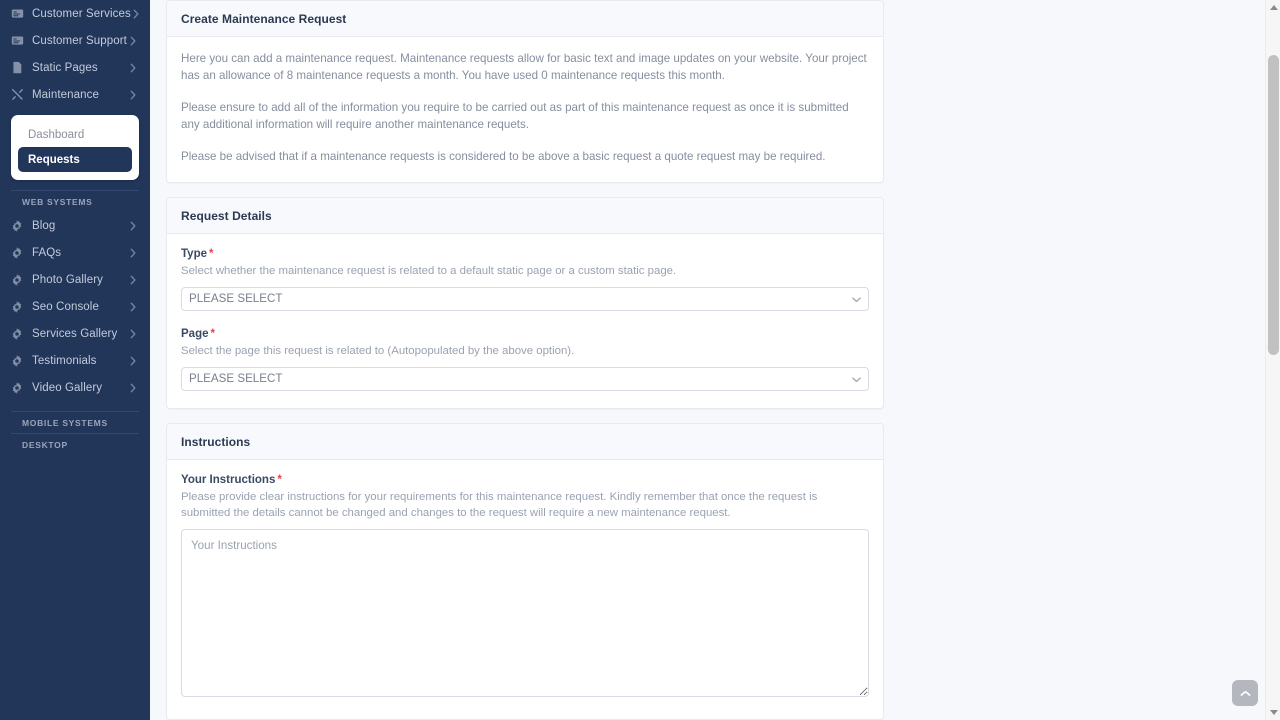 The image size is (1280, 720). I want to click on type-label: Type *, so click(525, 254).